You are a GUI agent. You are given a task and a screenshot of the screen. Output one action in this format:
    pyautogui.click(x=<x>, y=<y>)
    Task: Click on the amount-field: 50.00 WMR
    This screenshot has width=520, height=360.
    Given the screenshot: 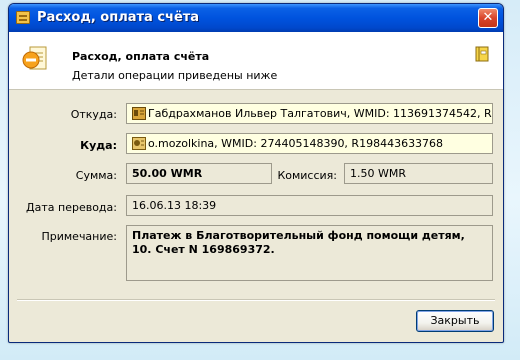 What is the action you would take?
    pyautogui.click(x=199, y=173)
    